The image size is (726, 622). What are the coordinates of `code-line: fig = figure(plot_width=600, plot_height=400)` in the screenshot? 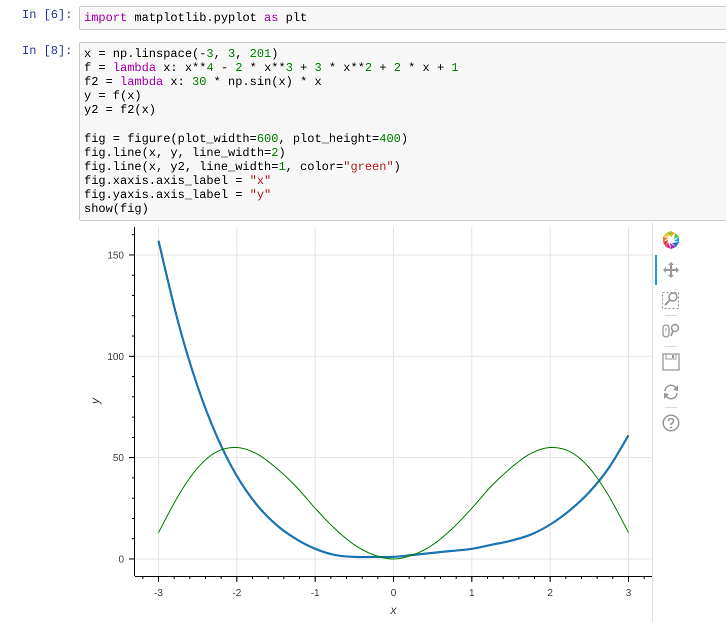 It's located at (246, 139).